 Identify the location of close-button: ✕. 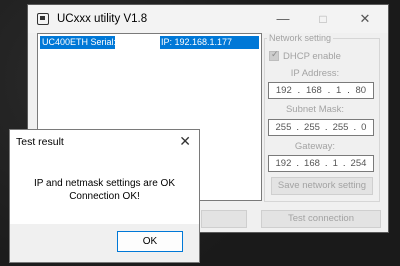
(365, 19).